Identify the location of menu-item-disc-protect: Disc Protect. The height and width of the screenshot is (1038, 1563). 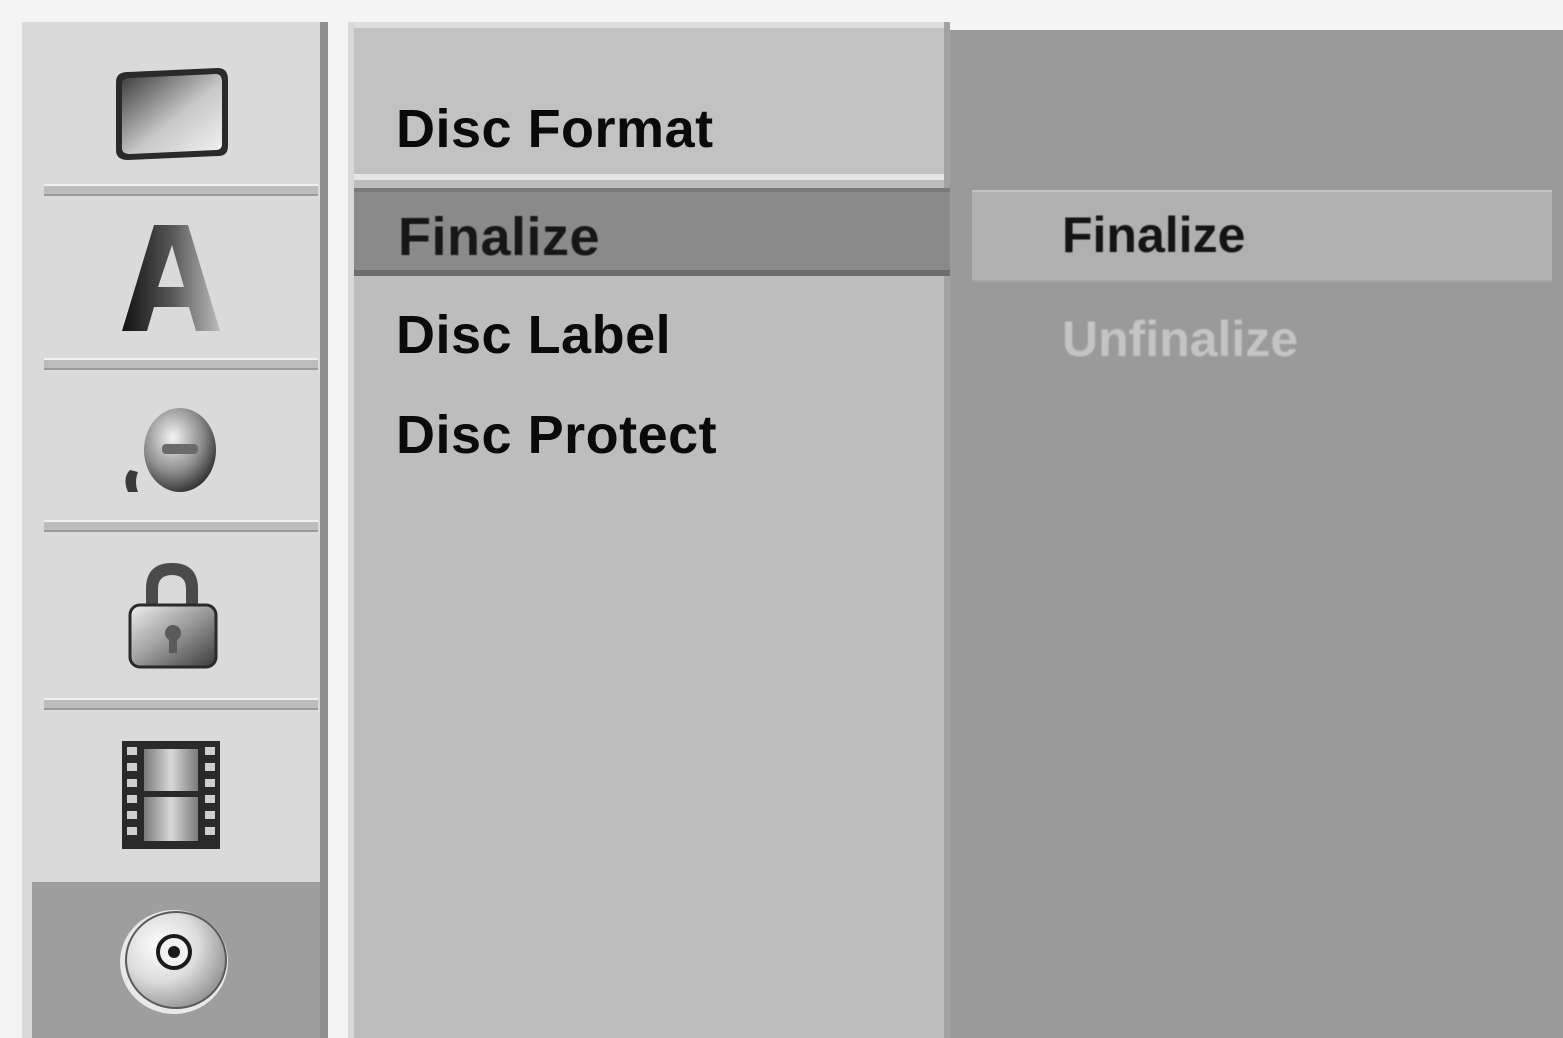
(556, 435).